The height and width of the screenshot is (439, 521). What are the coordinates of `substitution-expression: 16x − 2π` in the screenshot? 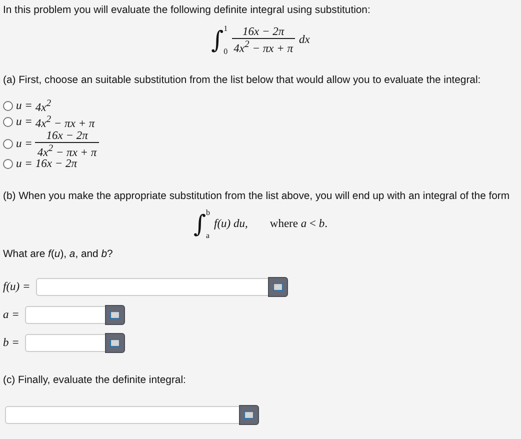 It's located at (56, 164).